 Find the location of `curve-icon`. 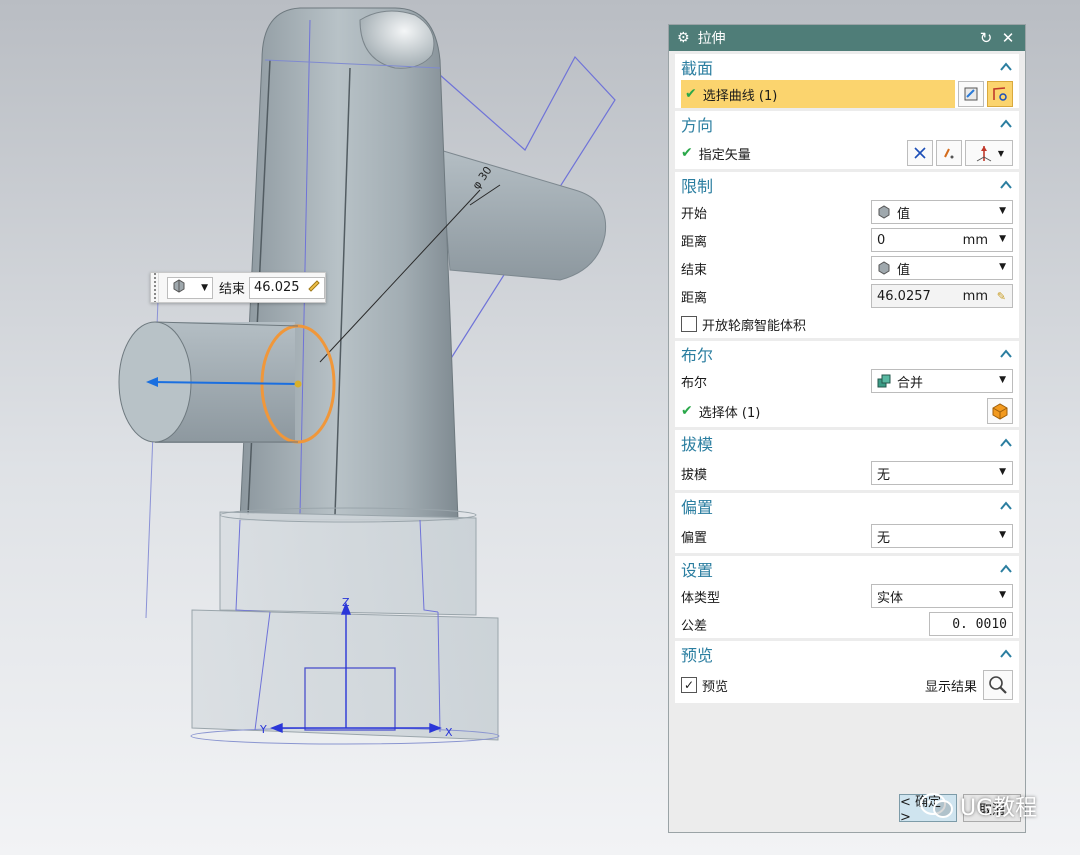

curve-icon is located at coordinates (1000, 94).